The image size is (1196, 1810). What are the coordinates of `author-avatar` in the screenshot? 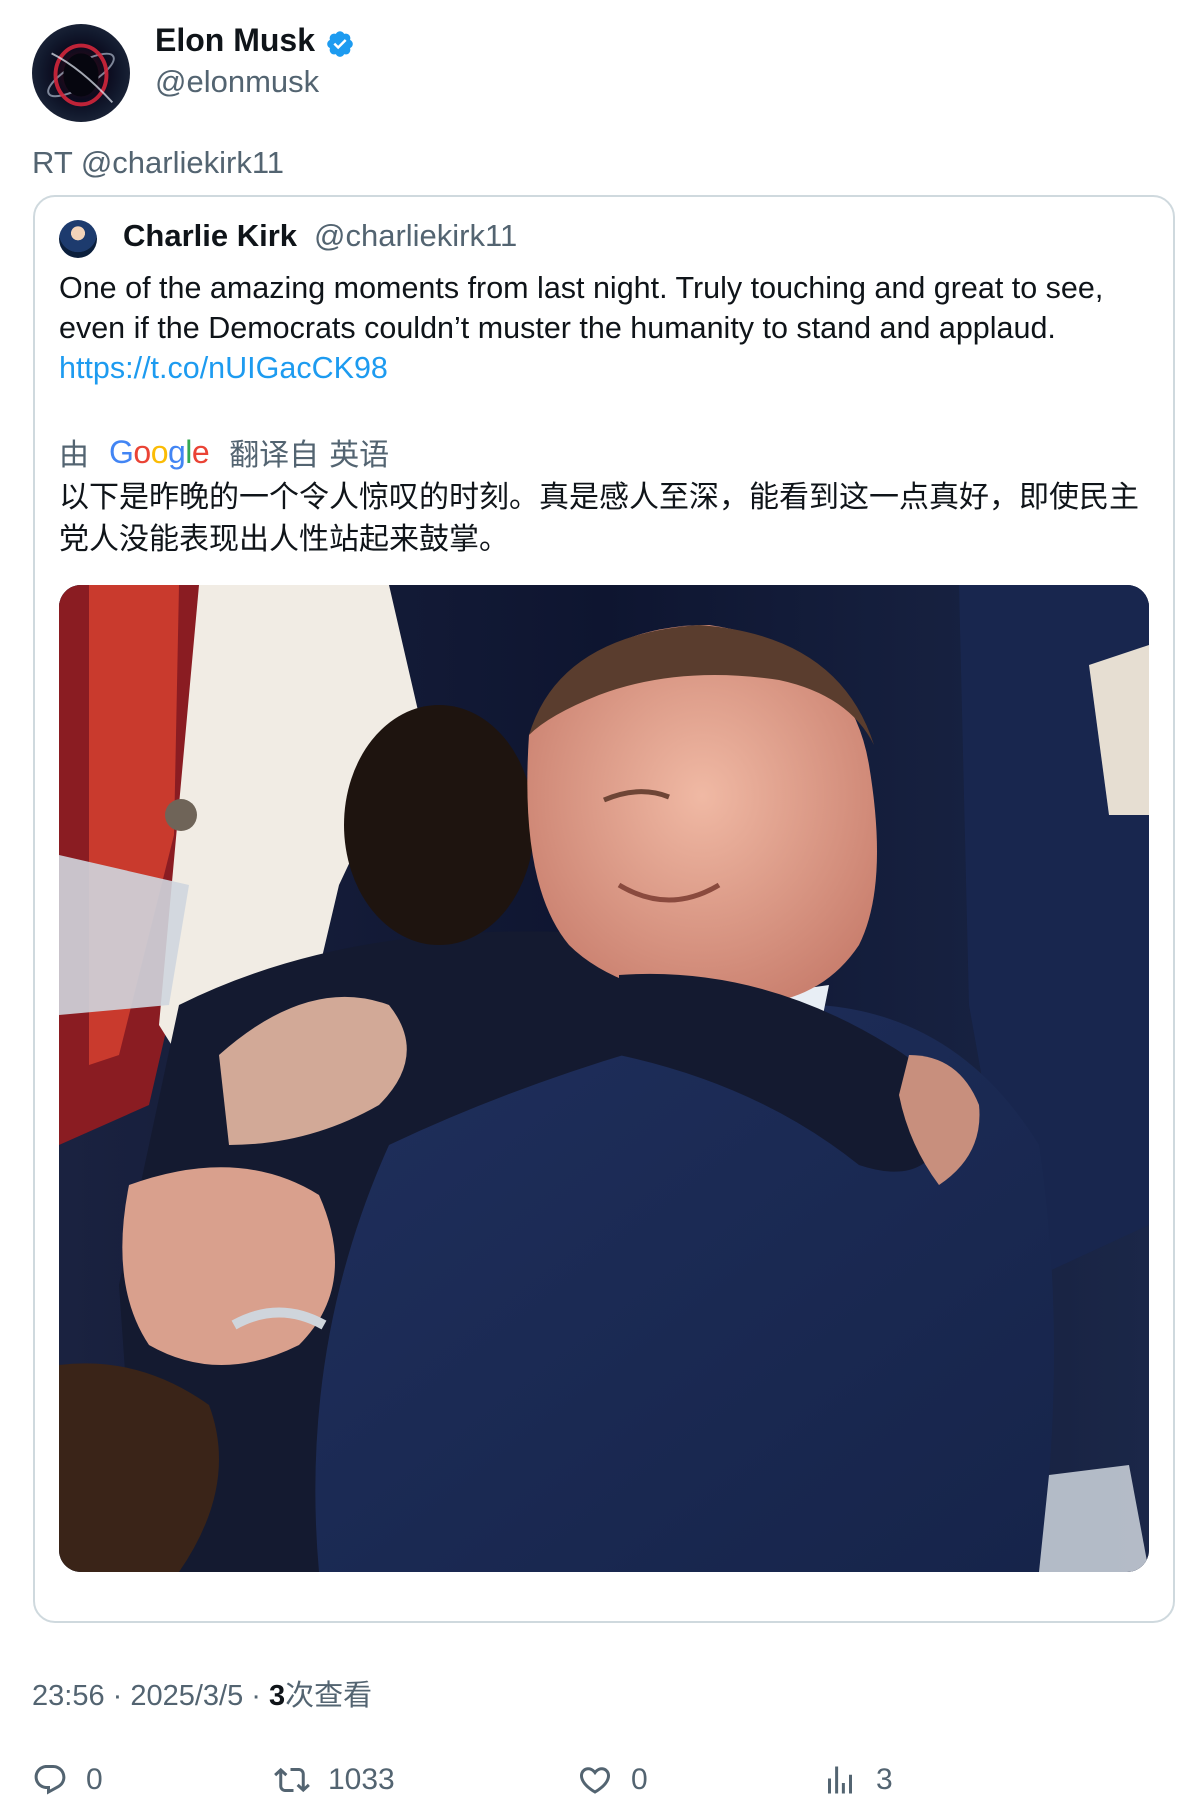 It's located at (81, 73).